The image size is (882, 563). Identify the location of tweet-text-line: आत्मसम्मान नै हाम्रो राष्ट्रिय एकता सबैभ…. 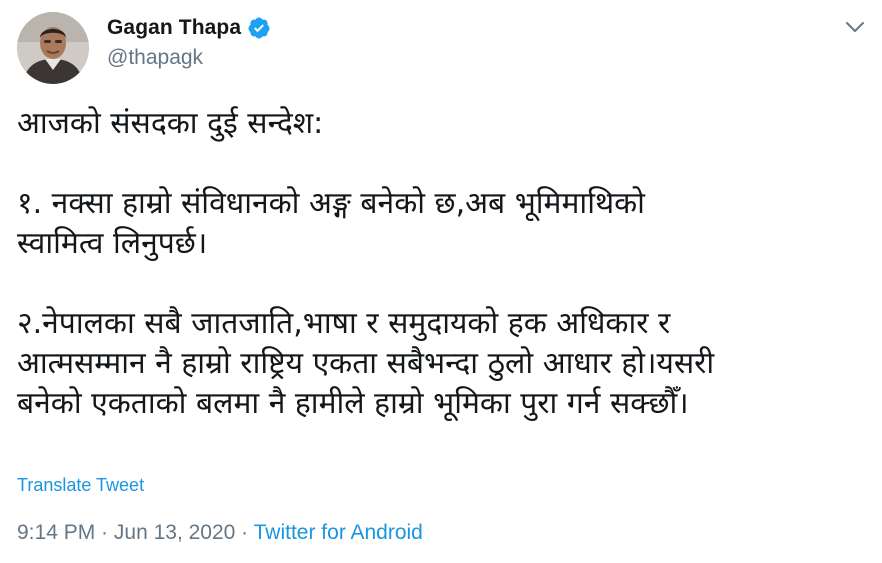
(366, 363).